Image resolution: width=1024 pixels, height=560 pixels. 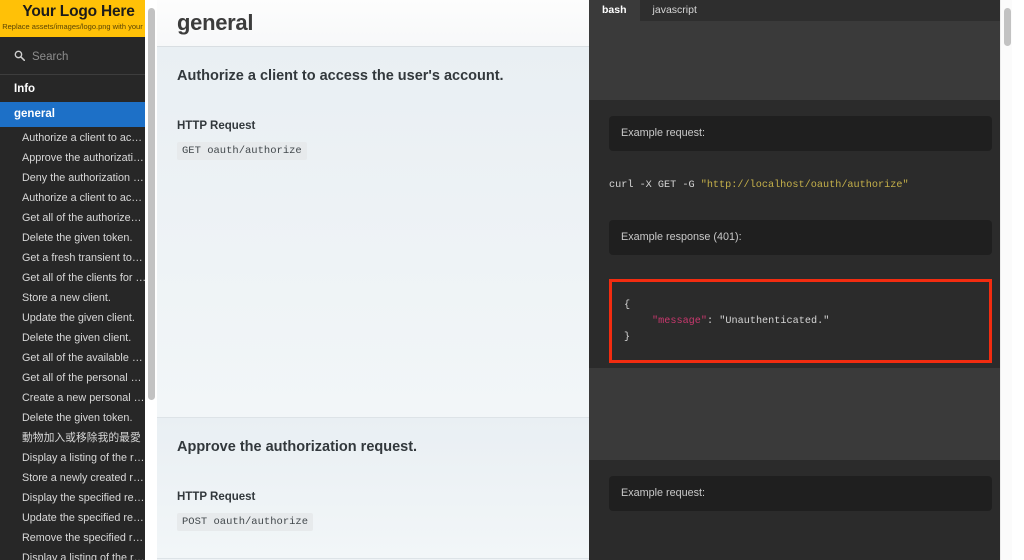 What do you see at coordinates (627, 337) in the screenshot?
I see `json-close-brace: }` at bounding box center [627, 337].